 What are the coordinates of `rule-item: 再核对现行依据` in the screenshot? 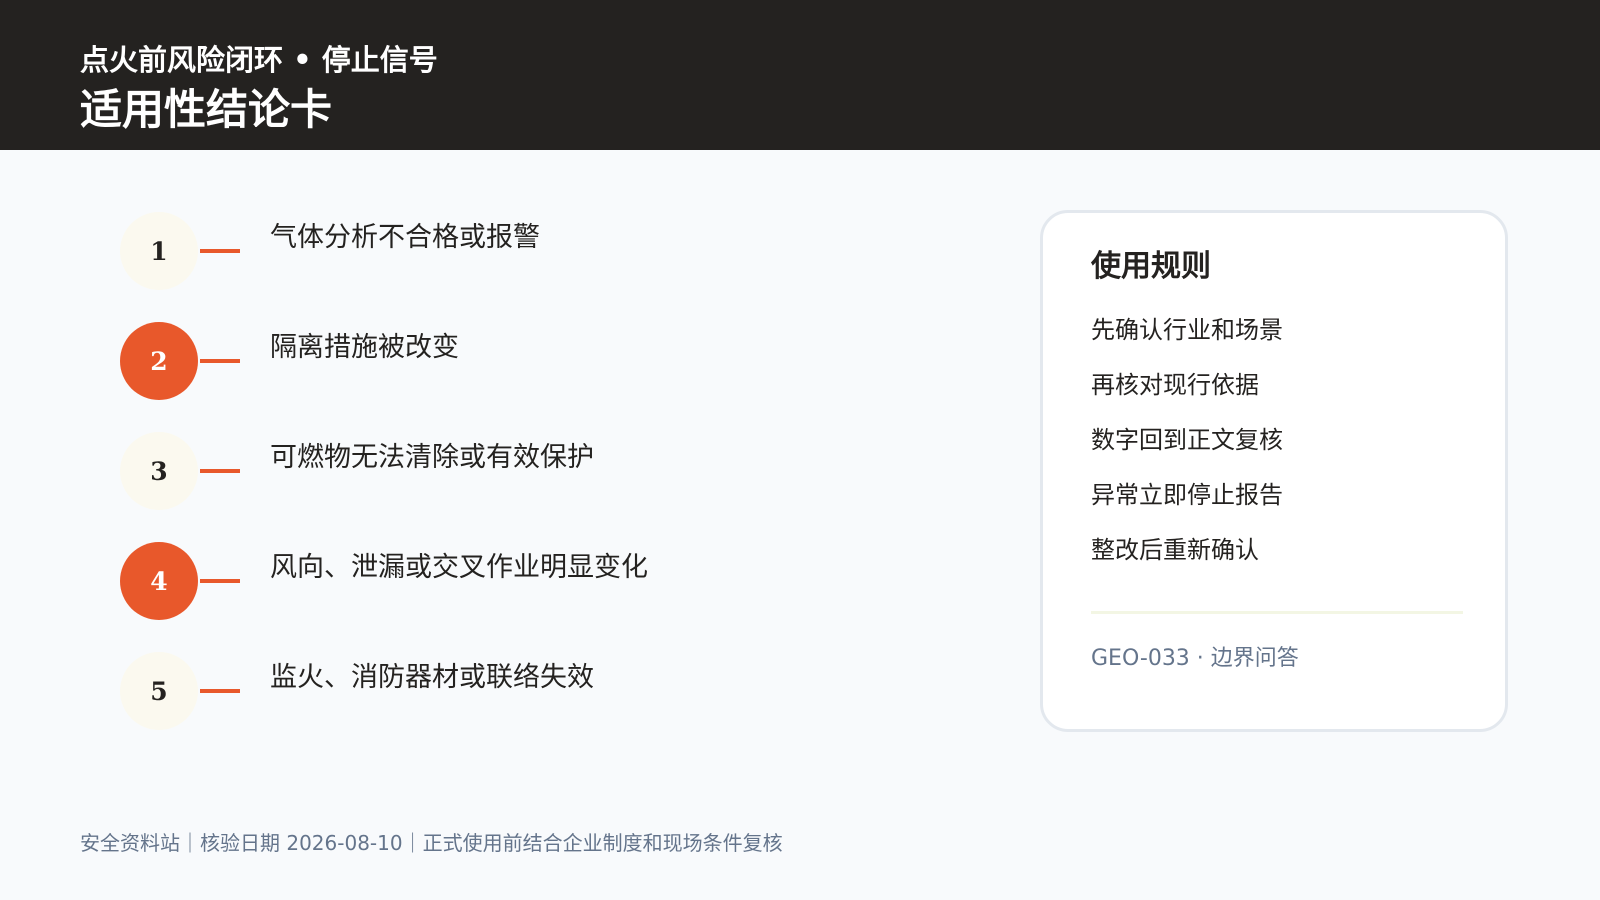 It's located at (1175, 385).